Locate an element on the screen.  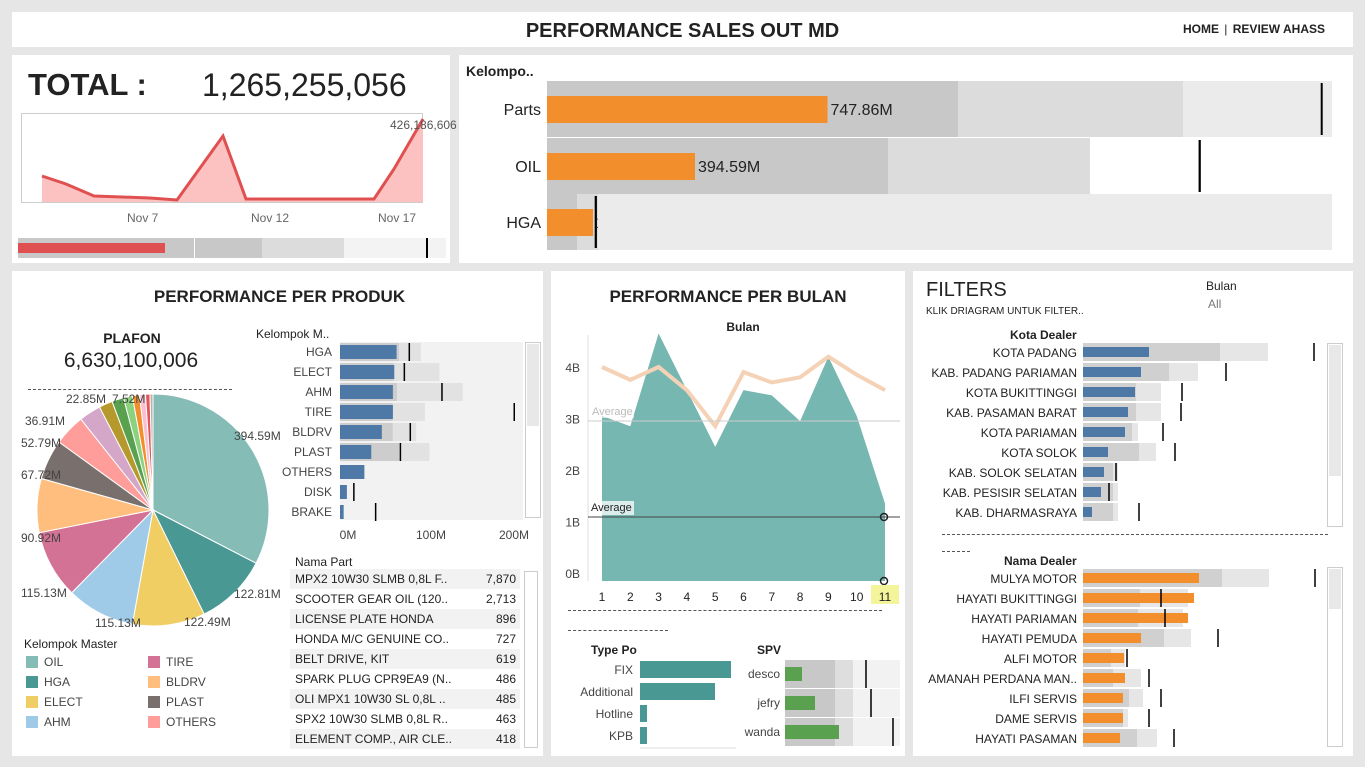
part-row: OLI MPX1 10W30 SL 0,8L .. 485 is located at coordinates (405, 699).